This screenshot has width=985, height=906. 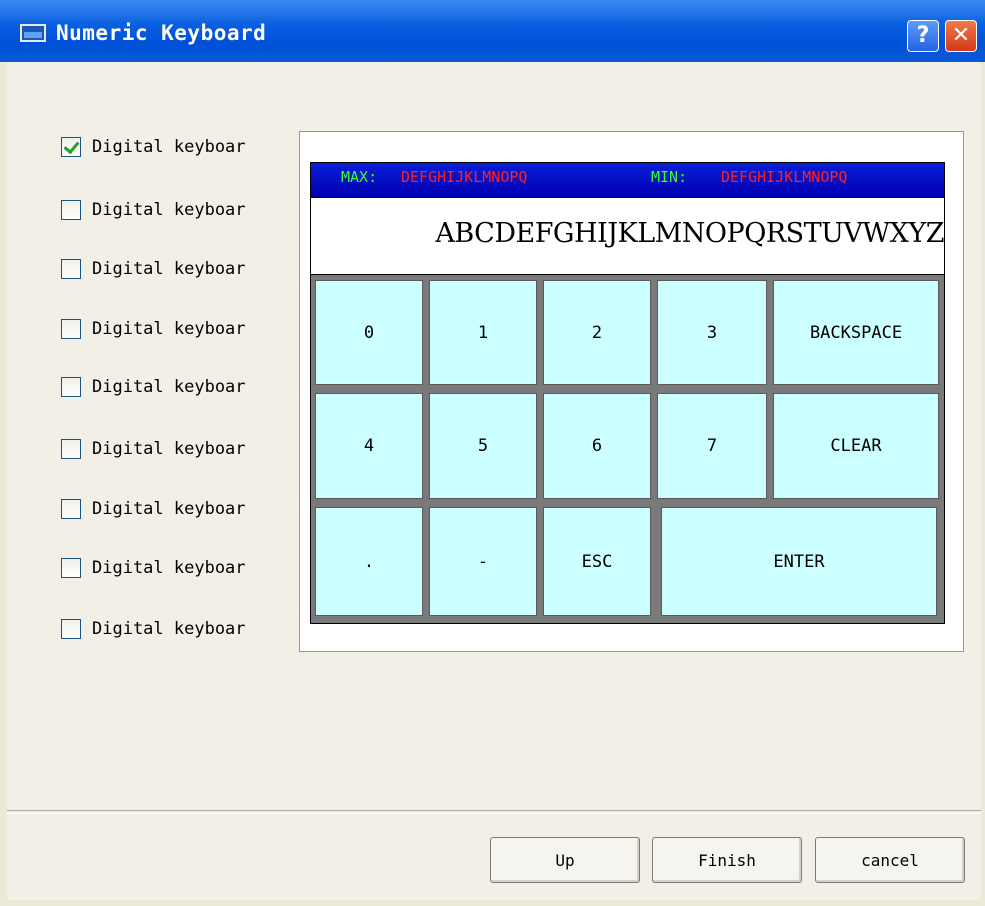 What do you see at coordinates (565, 860) in the screenshot?
I see `up-button: Up` at bounding box center [565, 860].